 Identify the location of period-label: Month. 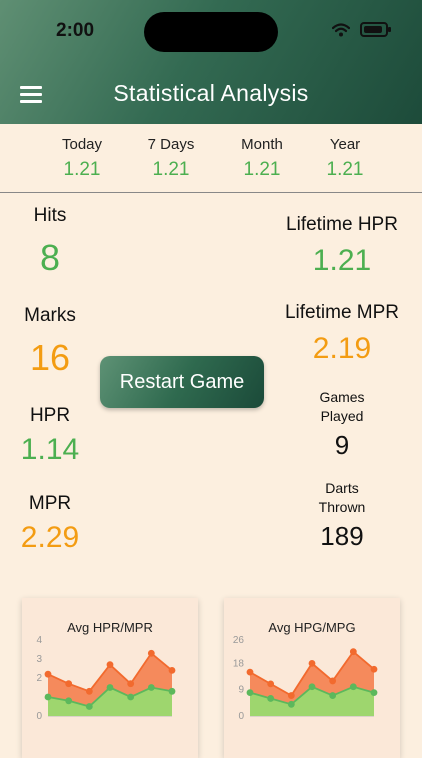
(262, 144).